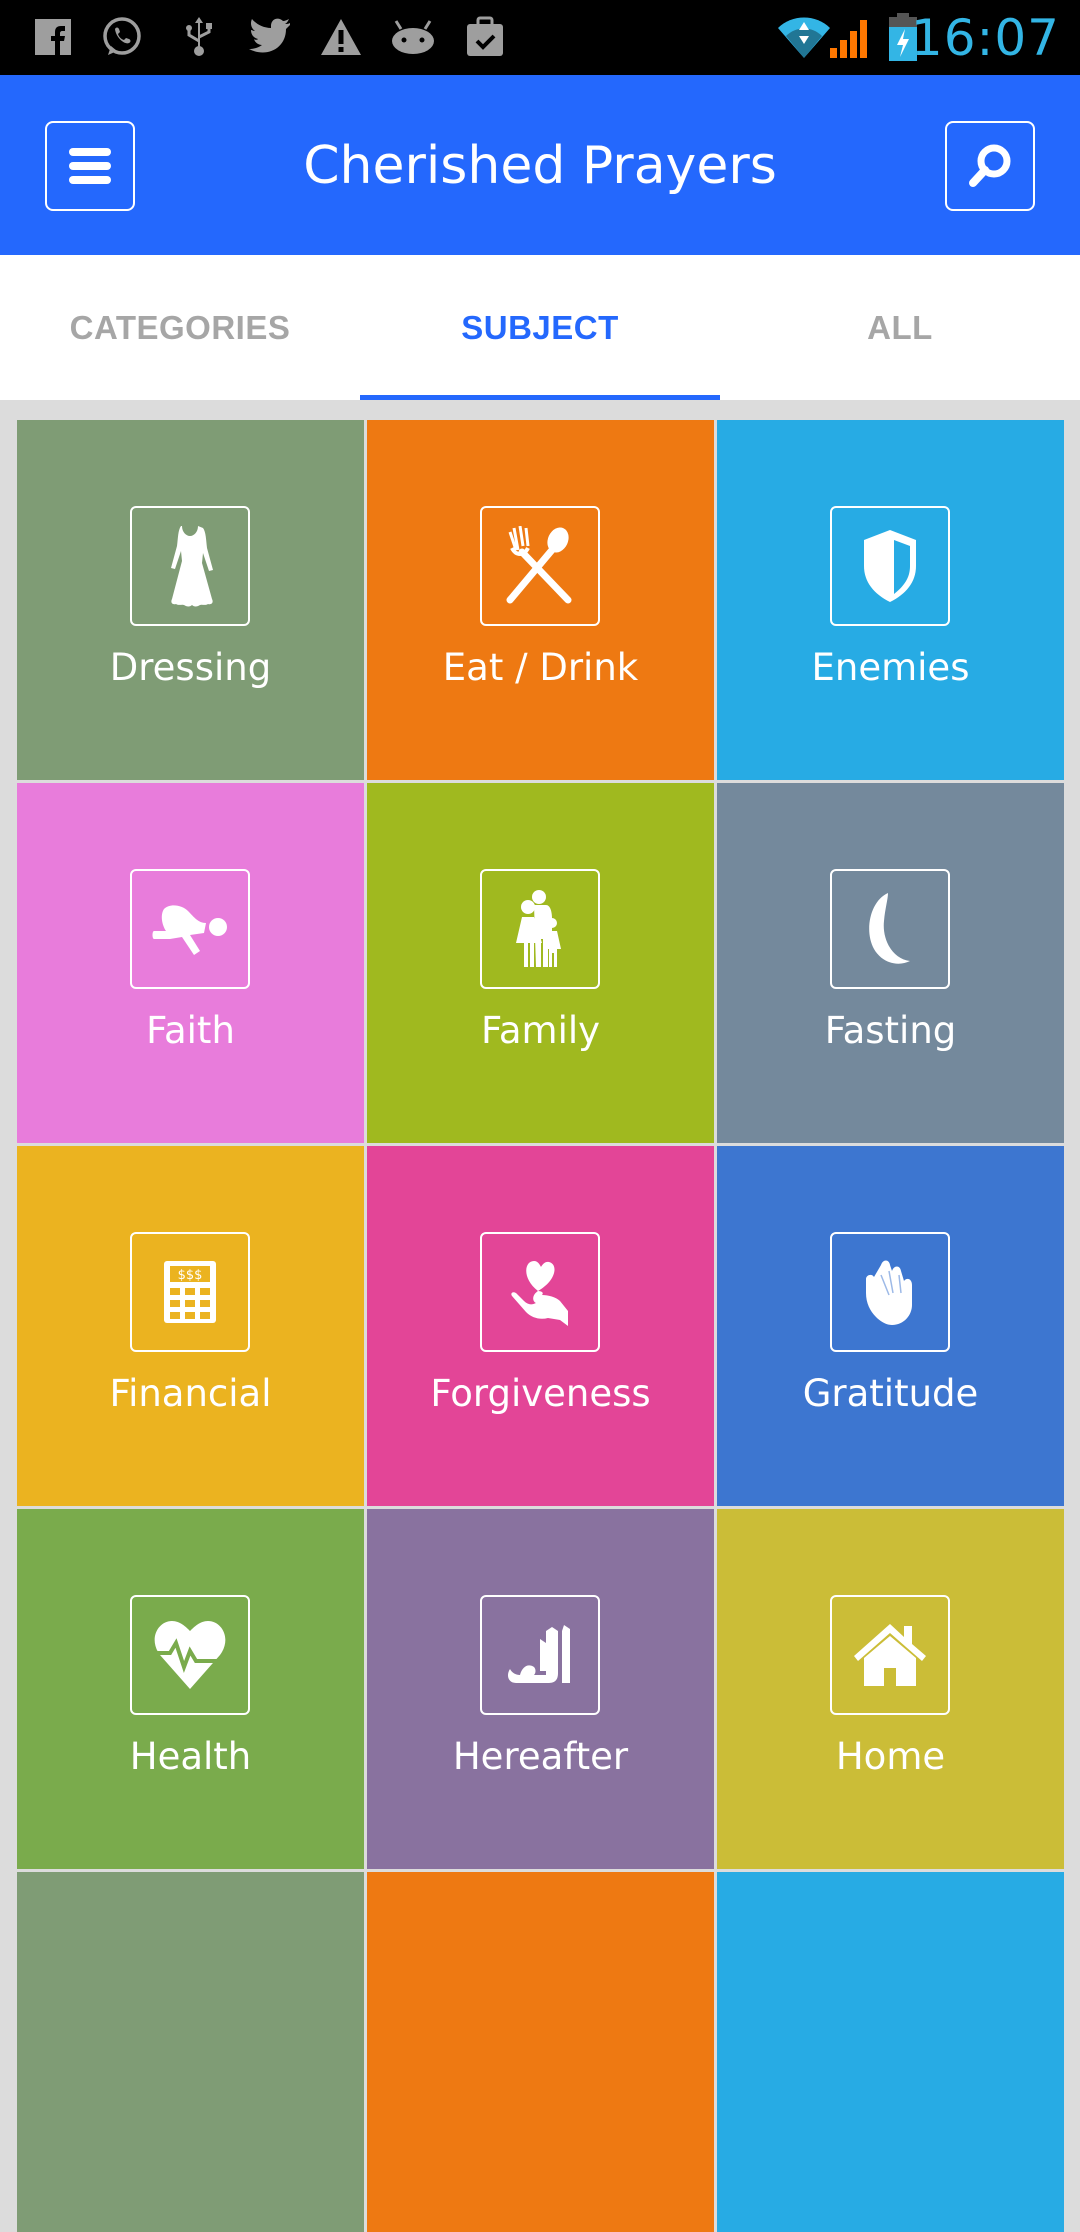 The width and height of the screenshot is (1080, 2232). I want to click on wifi-icon, so click(804, 37).